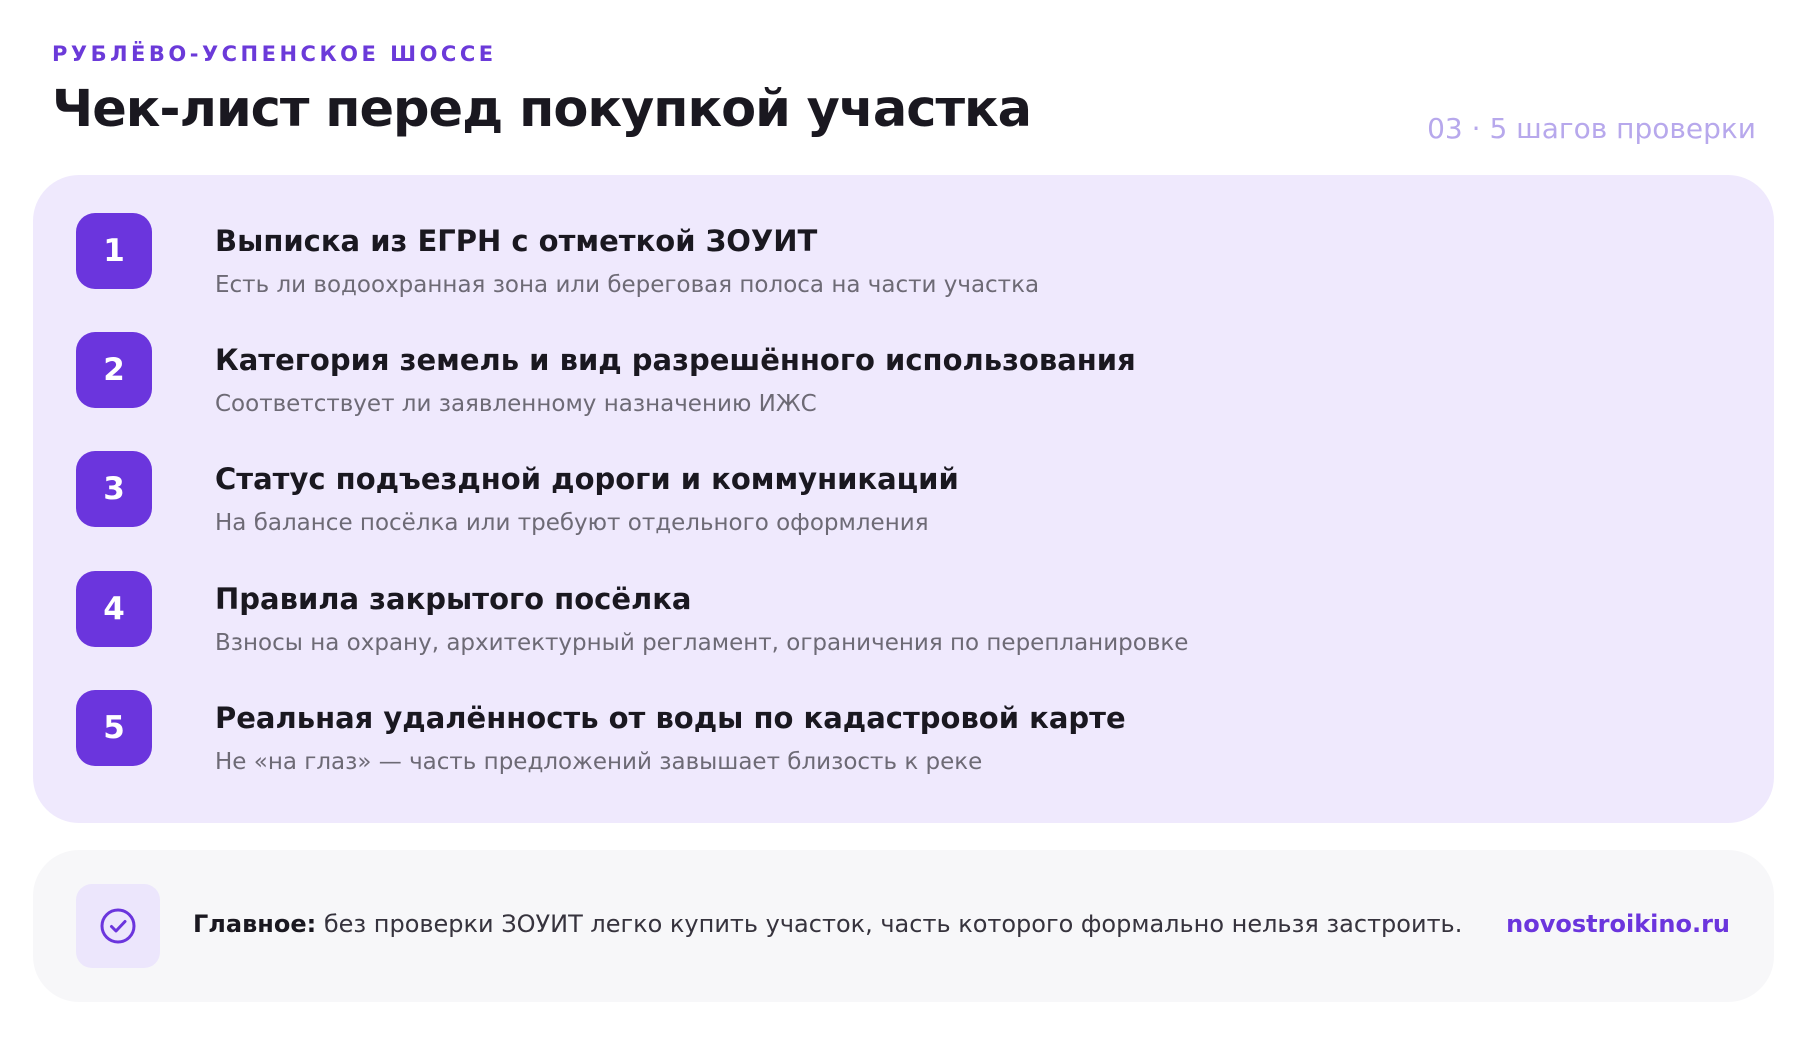  Describe the element at coordinates (114, 489) in the screenshot. I see `step-number-badge: 3` at that location.